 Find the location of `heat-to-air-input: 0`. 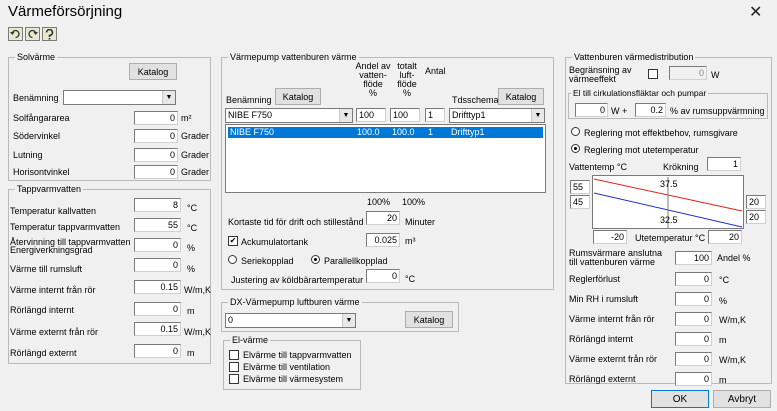

heat-to-air-input: 0 is located at coordinates (157, 265).